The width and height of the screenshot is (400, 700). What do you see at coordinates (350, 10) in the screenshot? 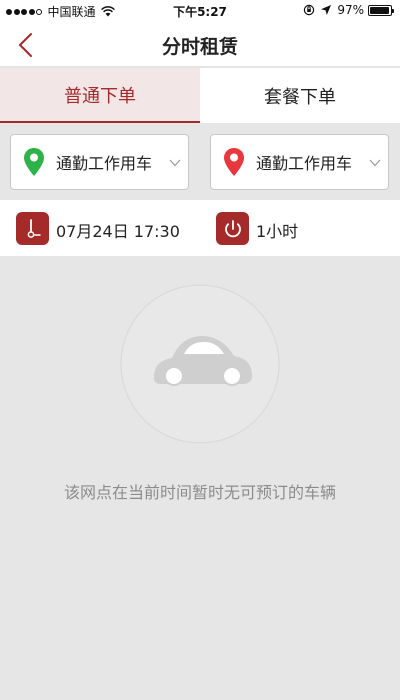
I see `battery-percent: 97%` at bounding box center [350, 10].